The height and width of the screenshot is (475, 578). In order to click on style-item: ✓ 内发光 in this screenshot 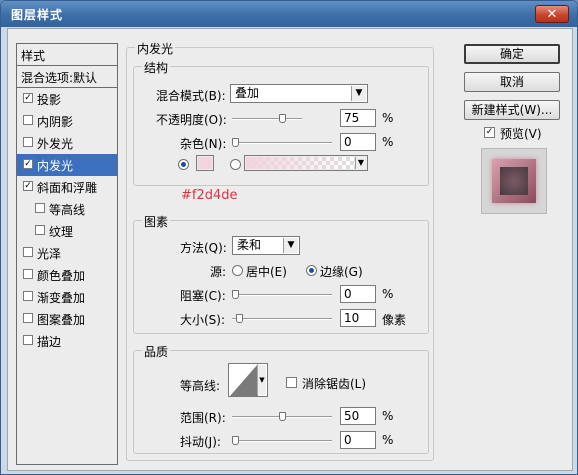, I will do `click(67, 165)`.